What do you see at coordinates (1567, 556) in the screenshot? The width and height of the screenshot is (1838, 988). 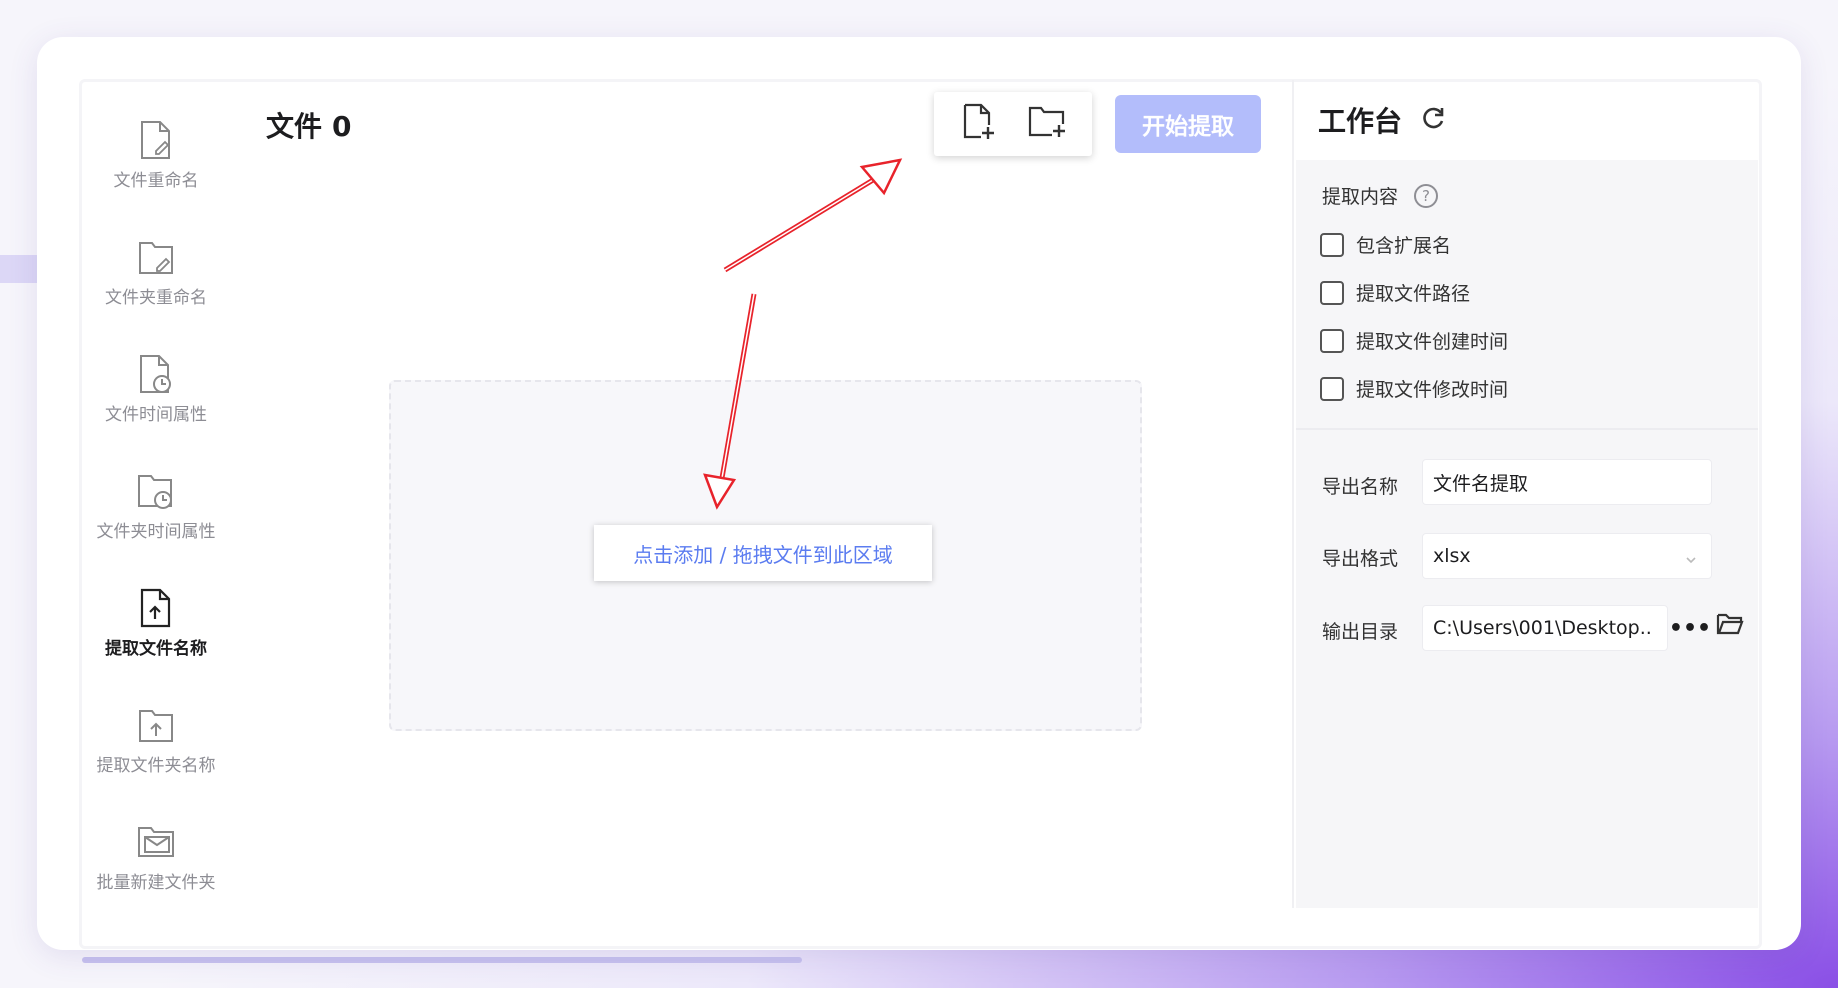 I see `export-format-select: xlsx` at bounding box center [1567, 556].